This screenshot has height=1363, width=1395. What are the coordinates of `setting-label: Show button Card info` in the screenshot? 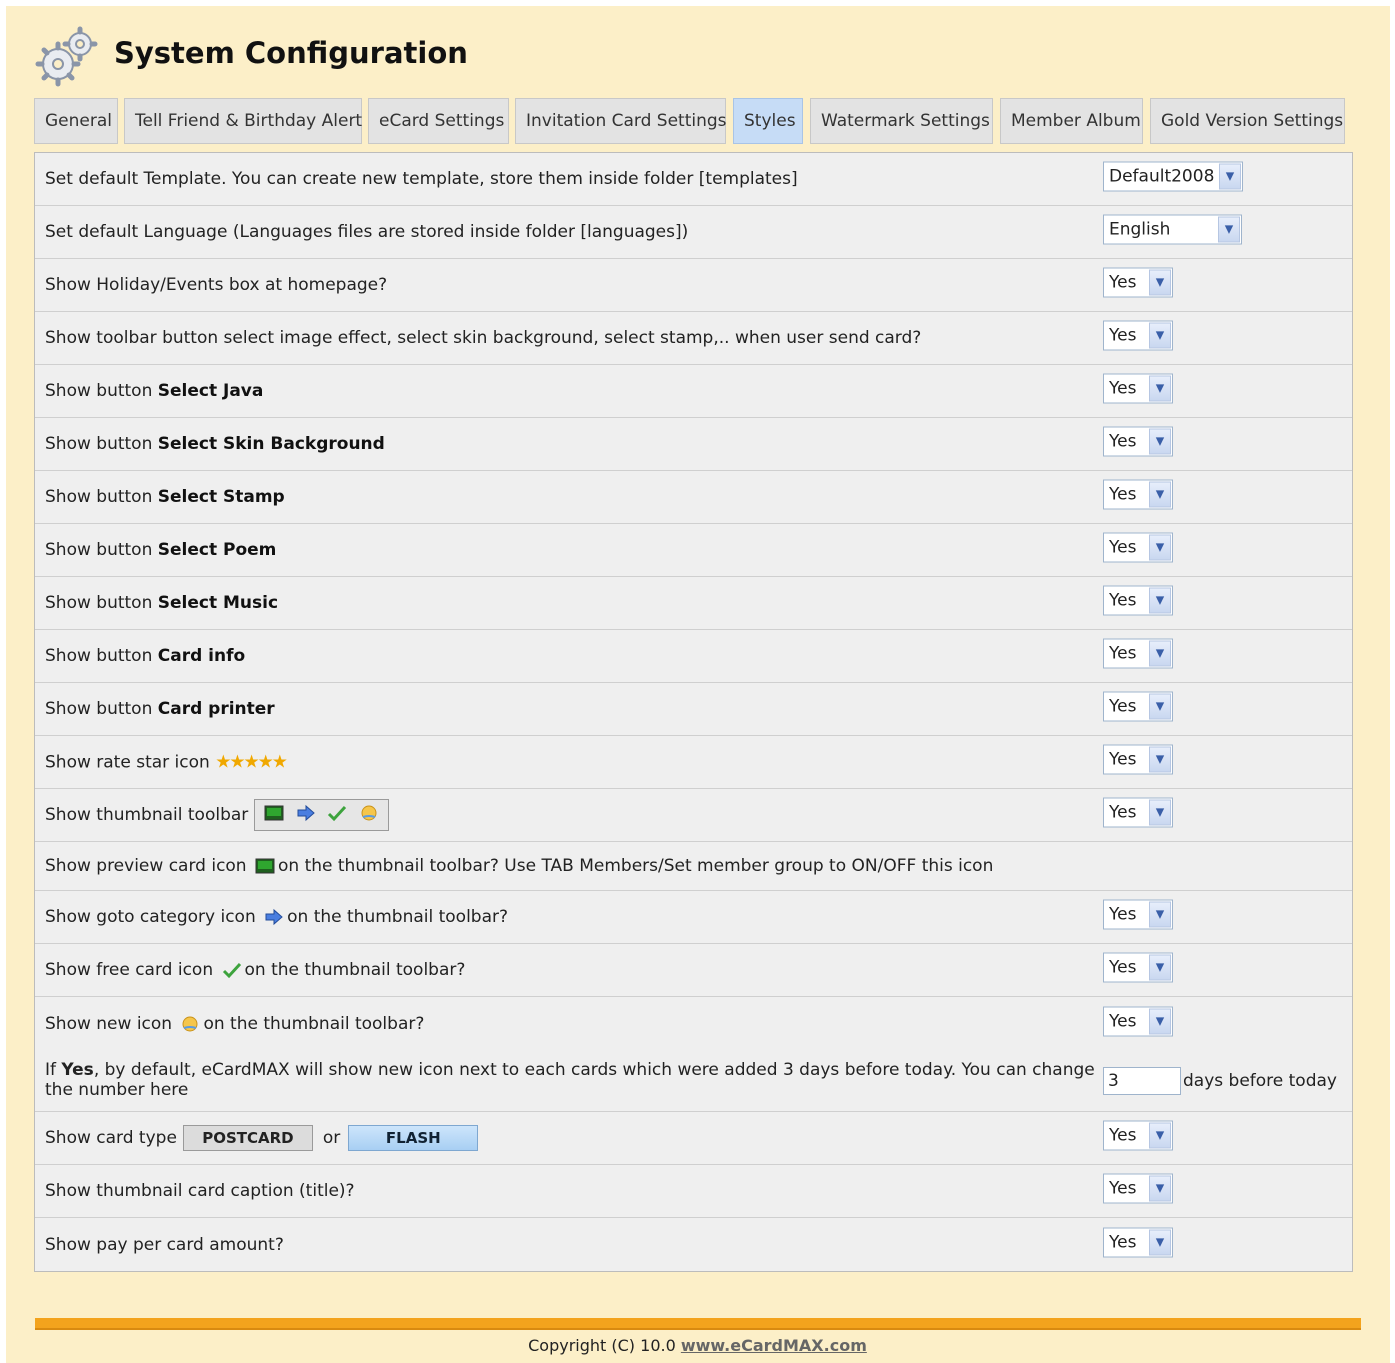 It's located at (145, 656).